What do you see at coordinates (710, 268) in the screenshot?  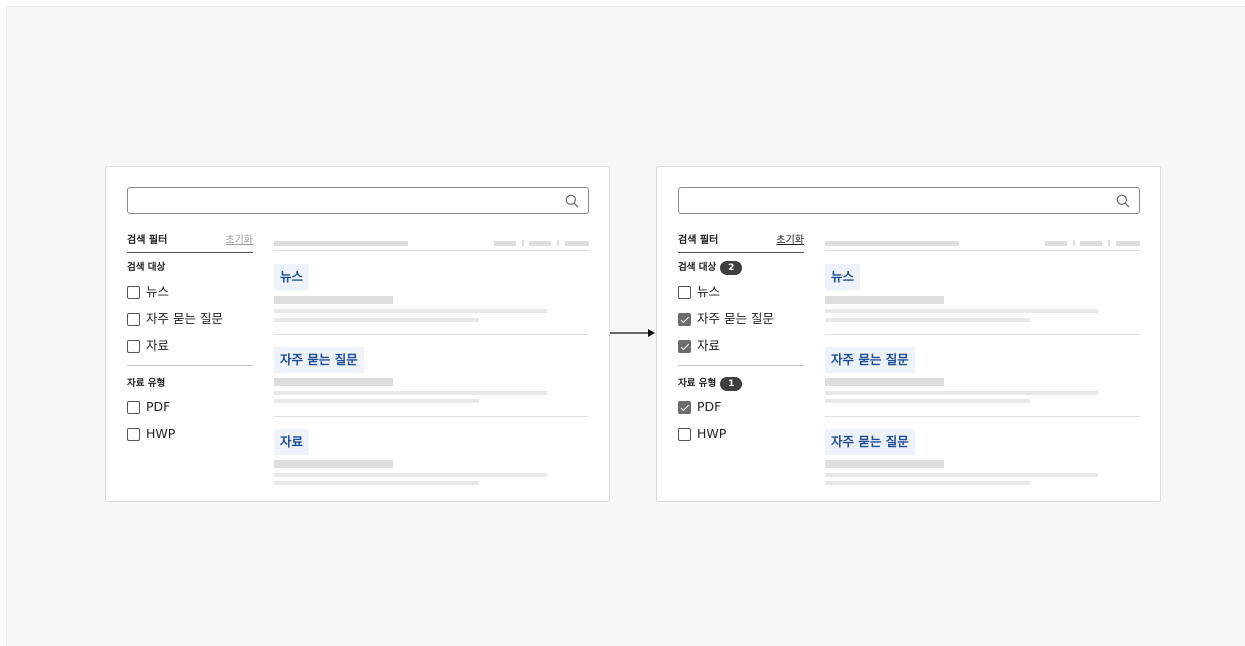 I see `group-title-target: 검색 대상 2` at bounding box center [710, 268].